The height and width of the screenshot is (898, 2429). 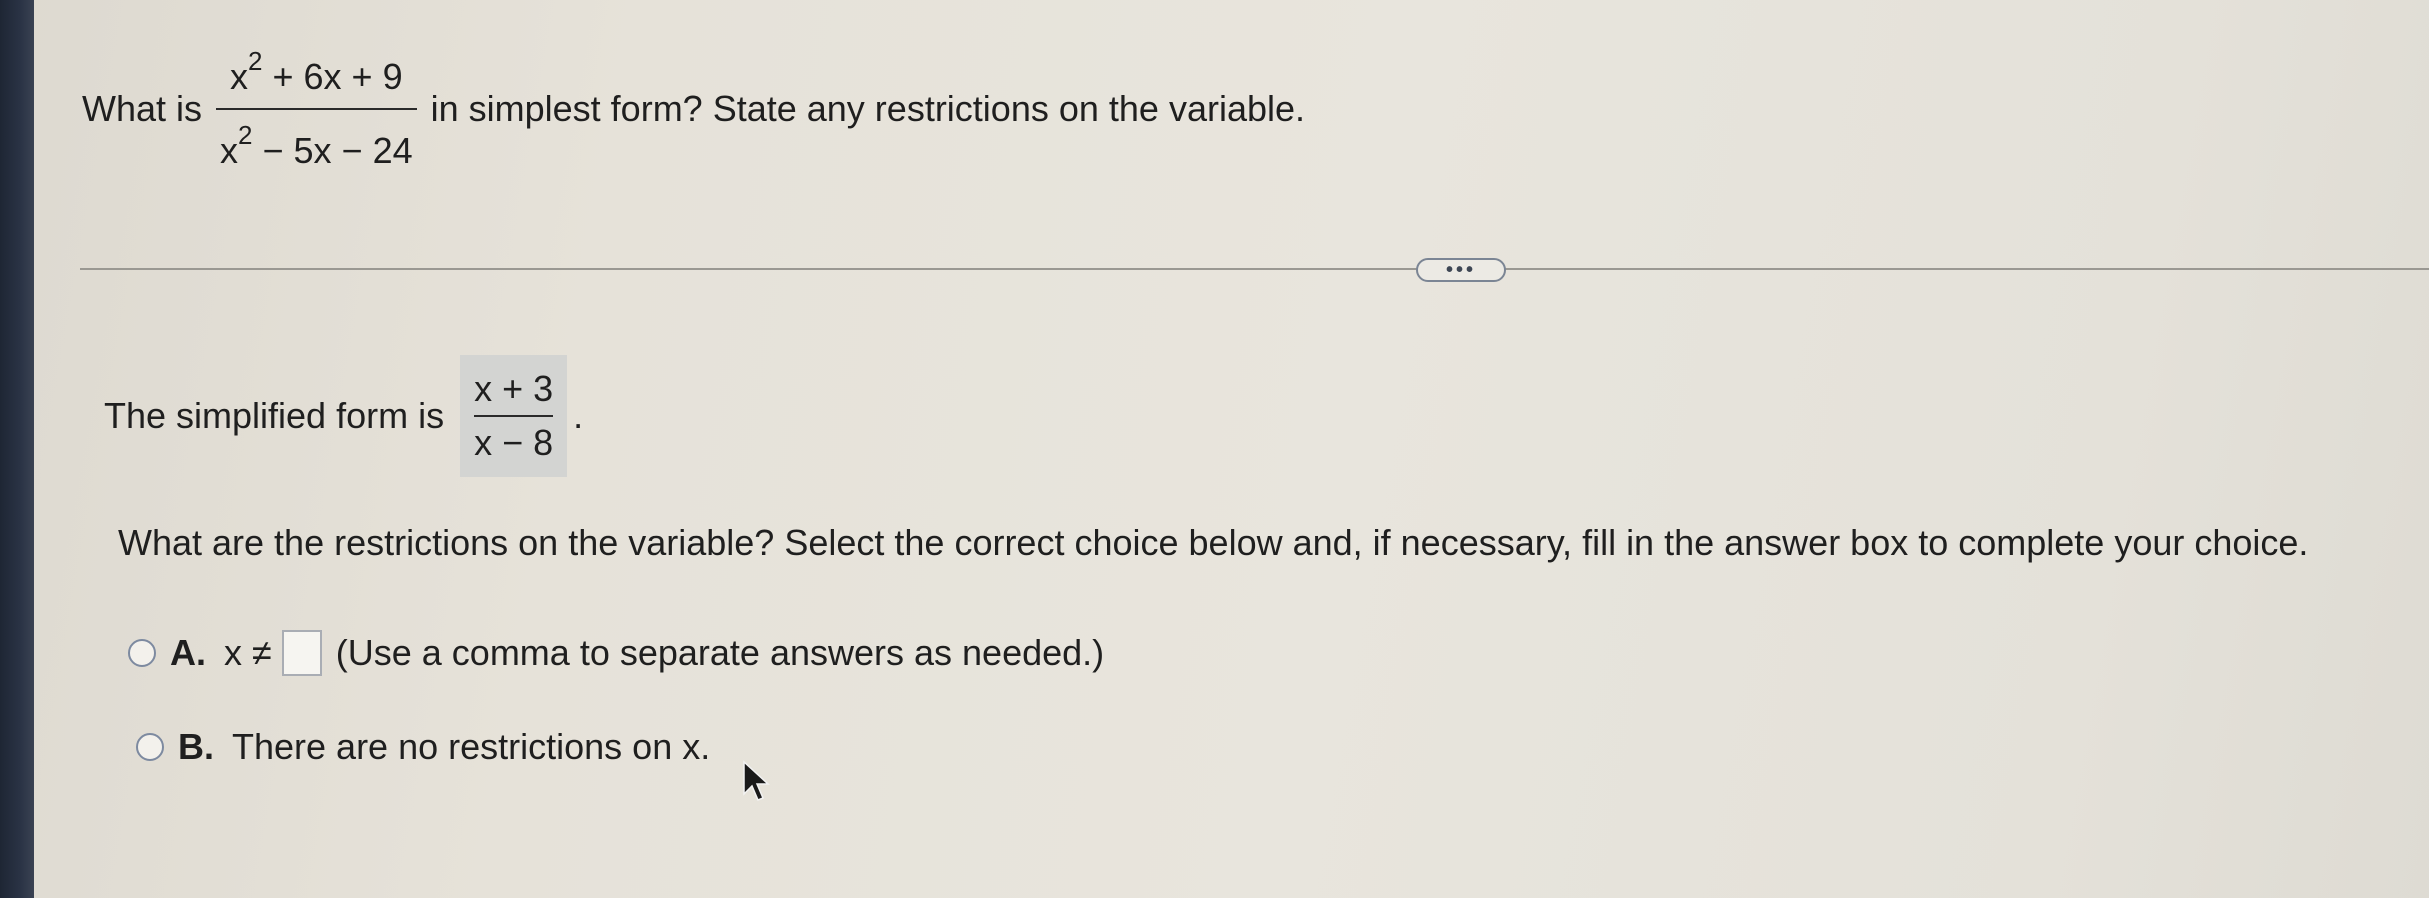 What do you see at coordinates (756, 780) in the screenshot?
I see `mouse-pointer-icon` at bounding box center [756, 780].